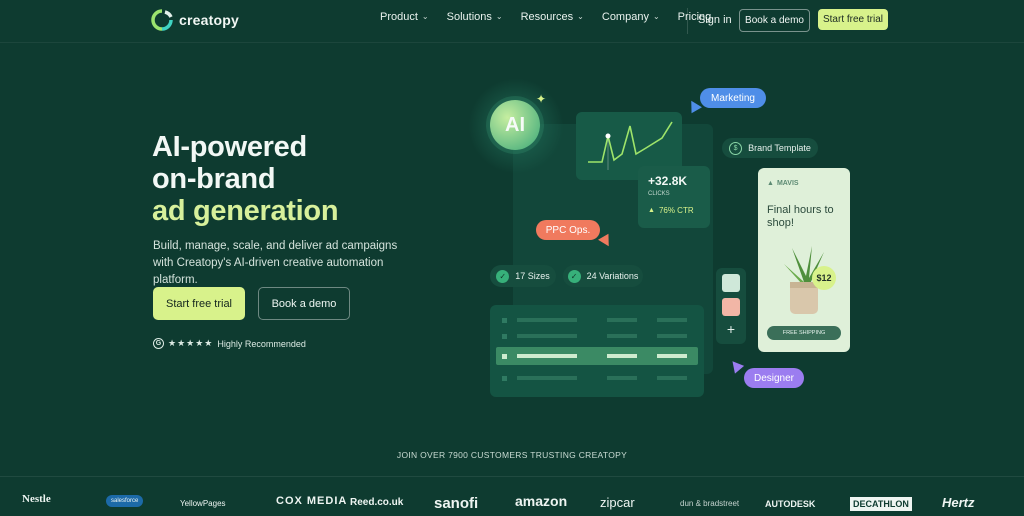  I want to click on creatopy-logo-icon, so click(162, 20).